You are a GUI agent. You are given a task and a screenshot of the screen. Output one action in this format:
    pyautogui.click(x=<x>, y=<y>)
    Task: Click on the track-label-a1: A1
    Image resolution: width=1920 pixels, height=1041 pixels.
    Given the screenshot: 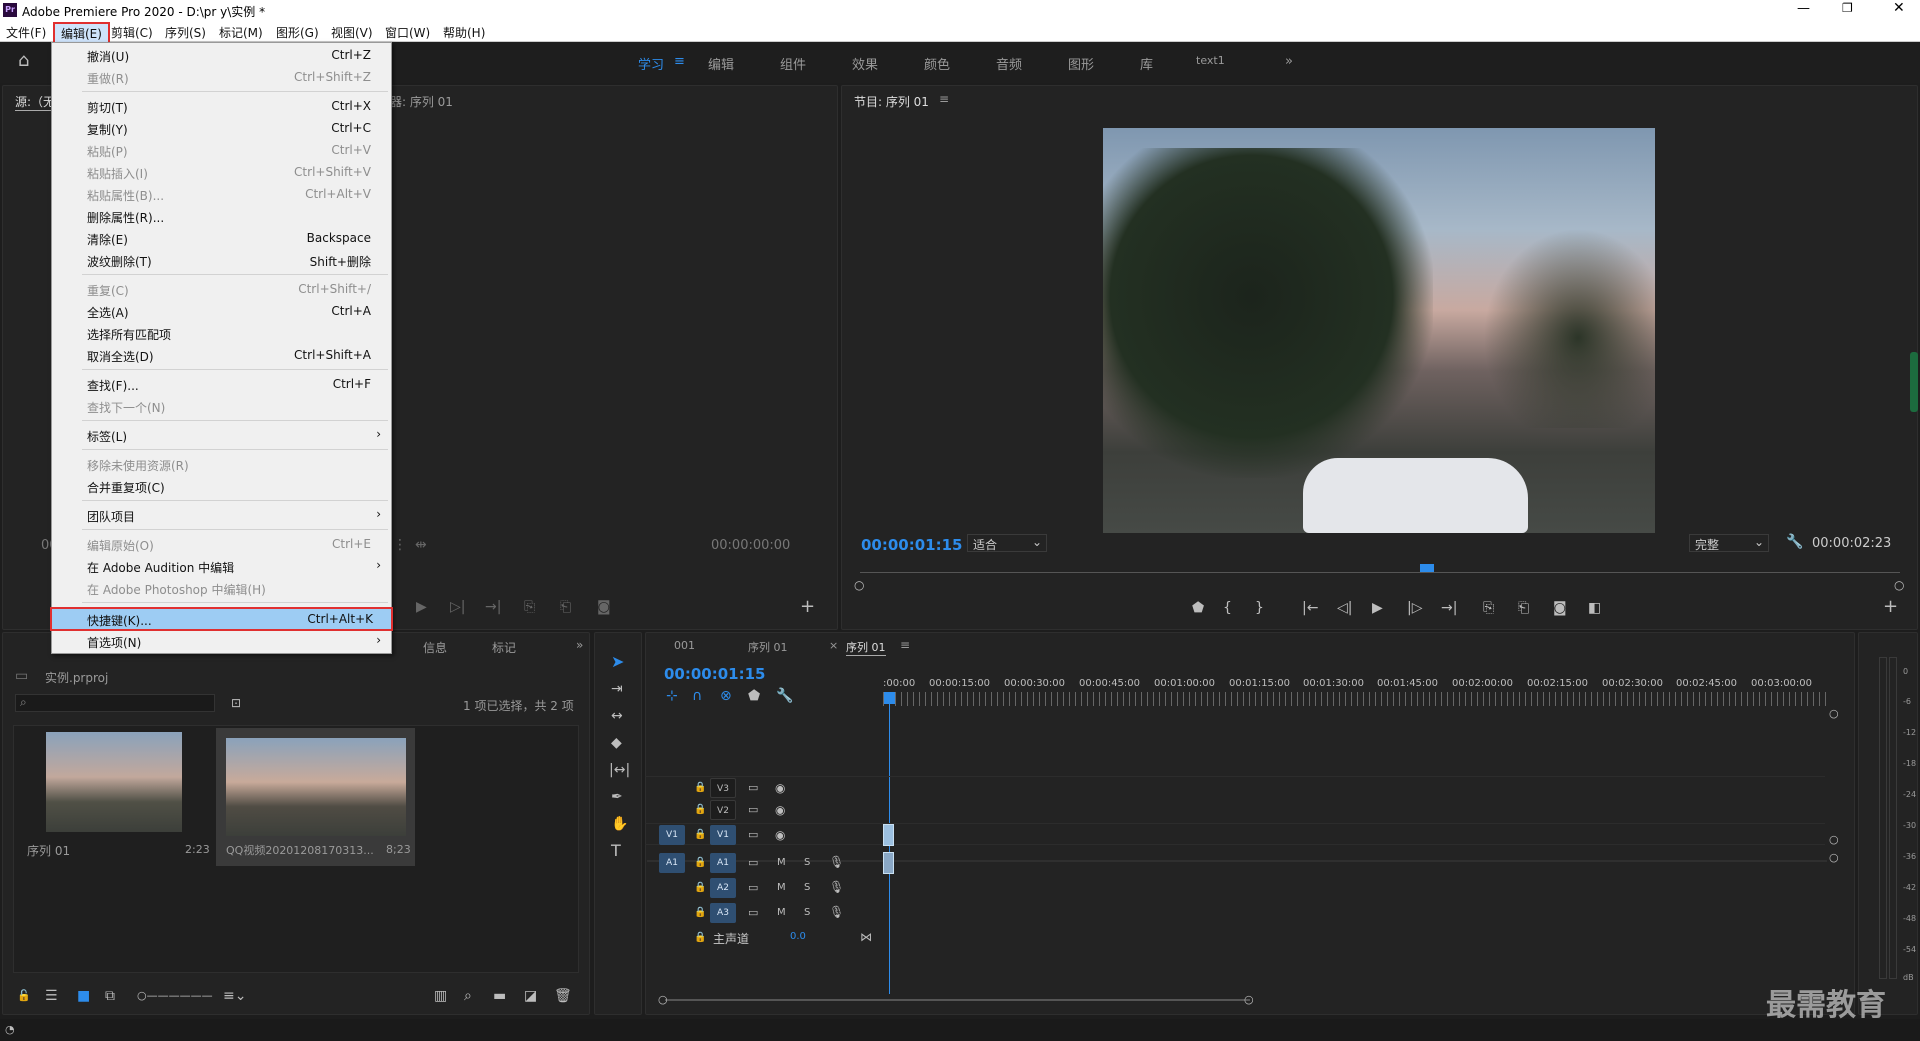 What is the action you would take?
    pyautogui.click(x=723, y=863)
    